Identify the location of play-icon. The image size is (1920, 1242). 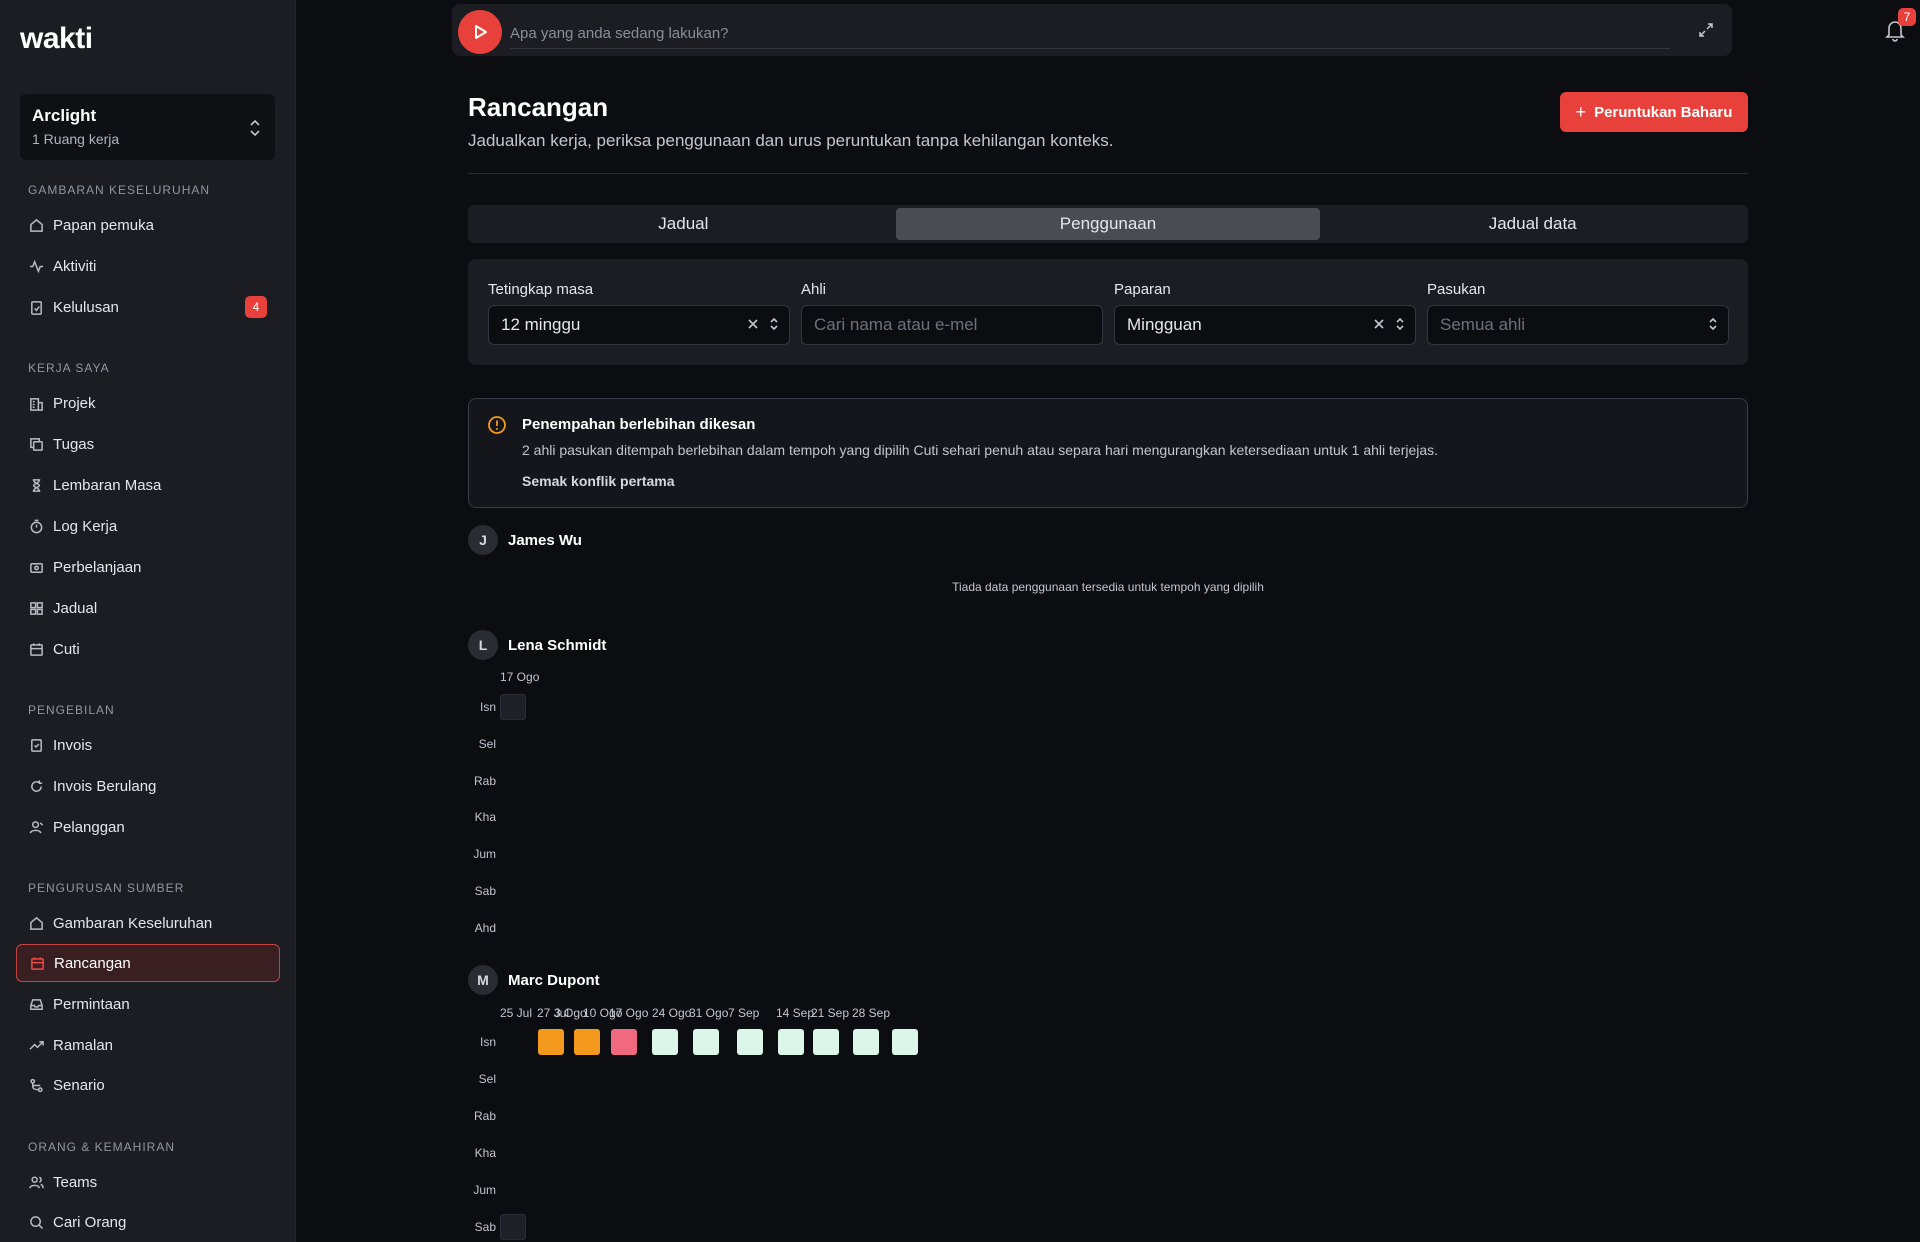
(481, 32).